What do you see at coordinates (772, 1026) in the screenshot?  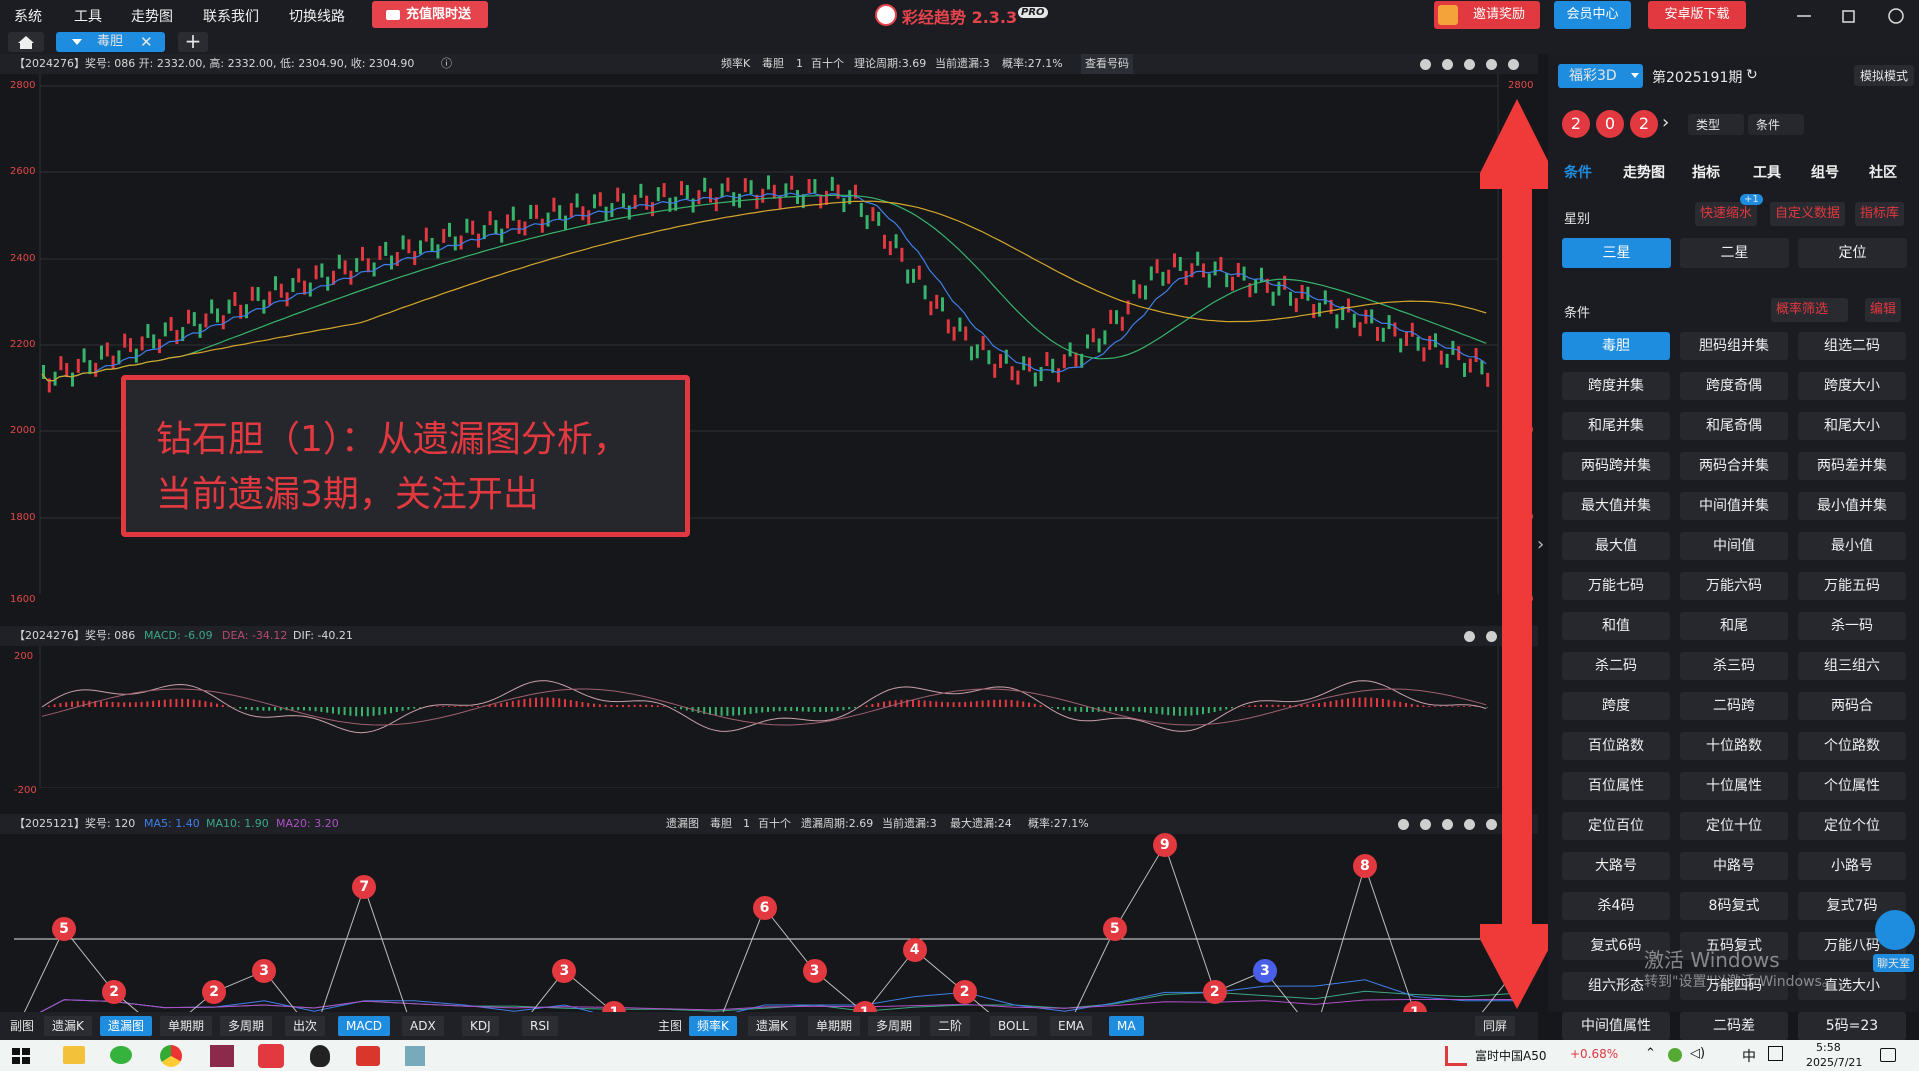 I see `btn-main-missk: 遗漏K` at bounding box center [772, 1026].